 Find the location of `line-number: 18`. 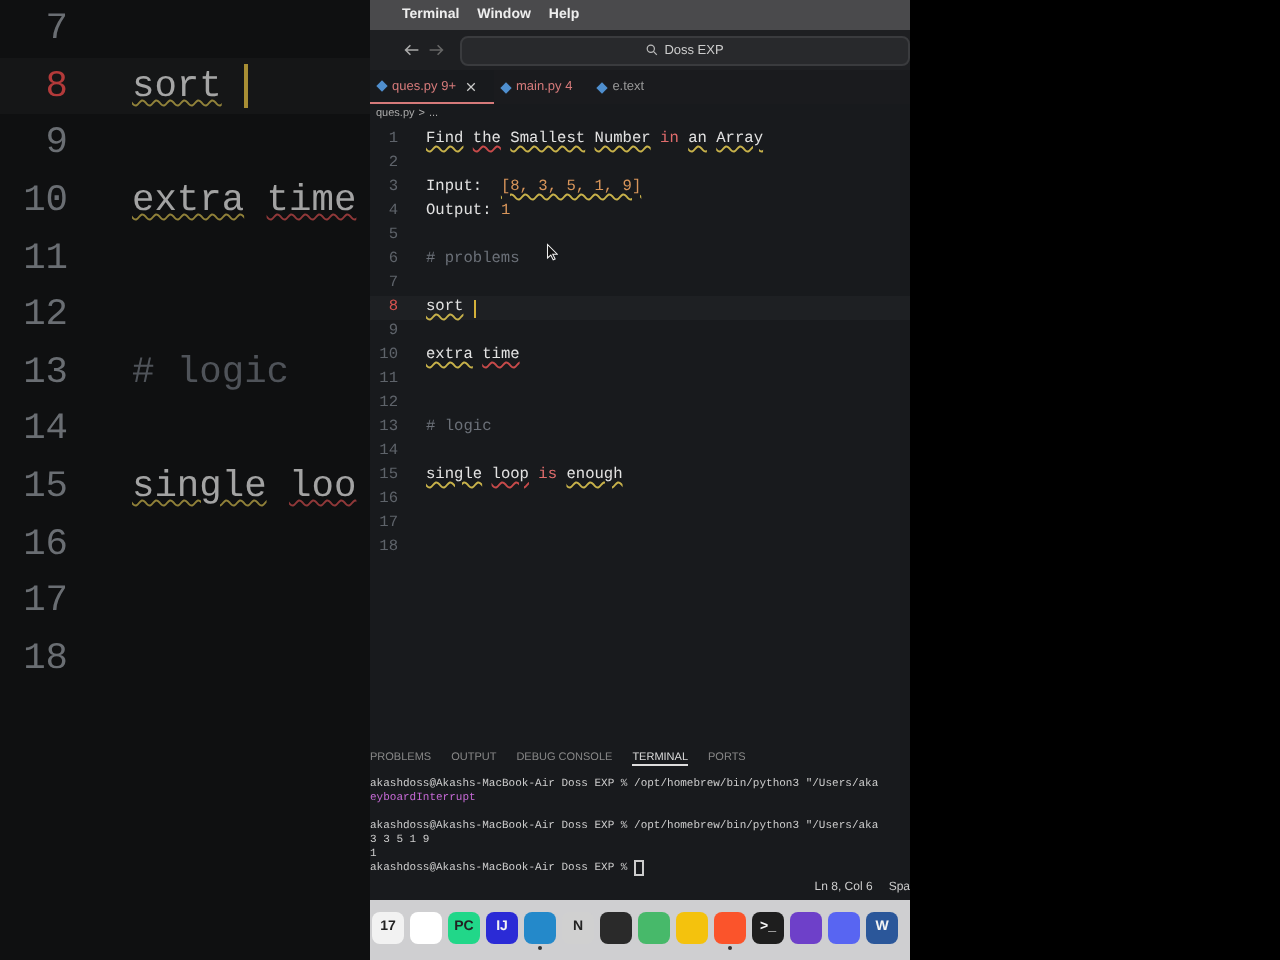

line-number: 18 is located at coordinates (44, 657).